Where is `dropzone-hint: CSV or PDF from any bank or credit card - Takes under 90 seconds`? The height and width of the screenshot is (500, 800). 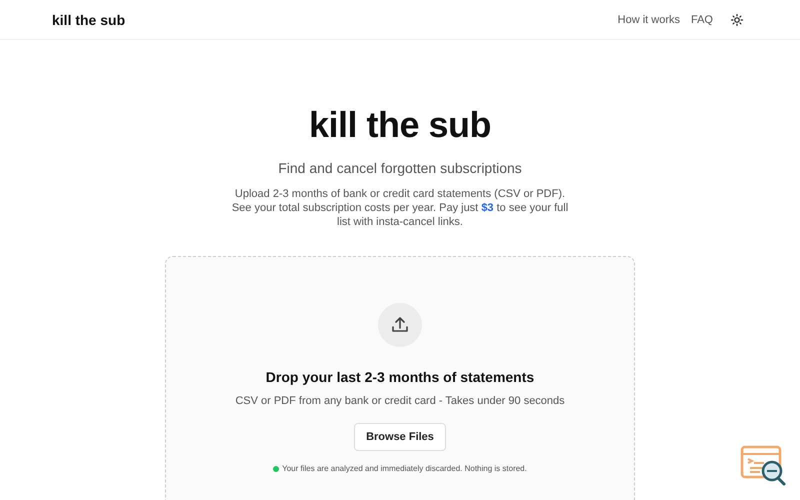
dropzone-hint: CSV or PDF from any bank or credit card - Takes under 90 seconds is located at coordinates (400, 401).